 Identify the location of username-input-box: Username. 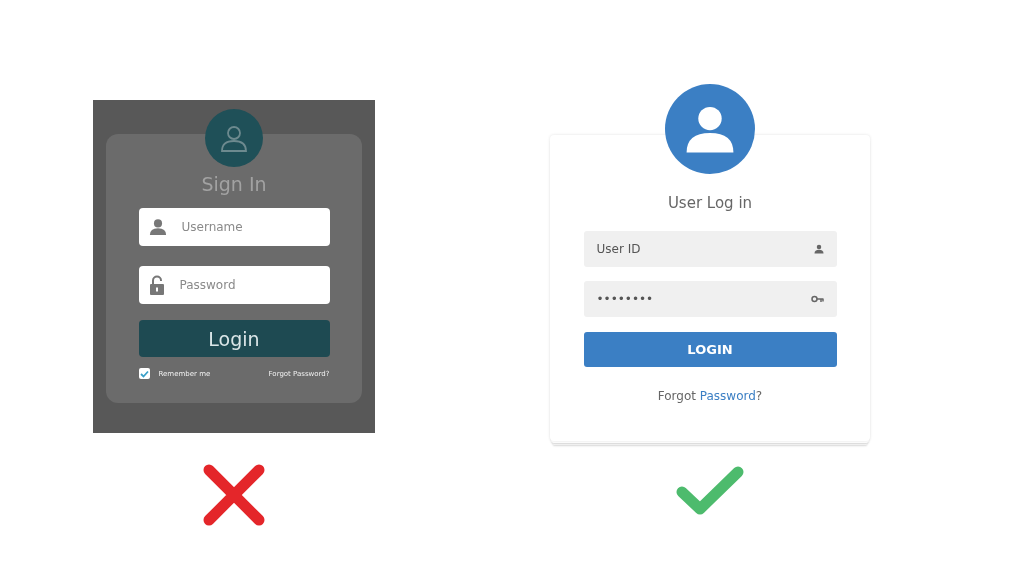
(234, 227).